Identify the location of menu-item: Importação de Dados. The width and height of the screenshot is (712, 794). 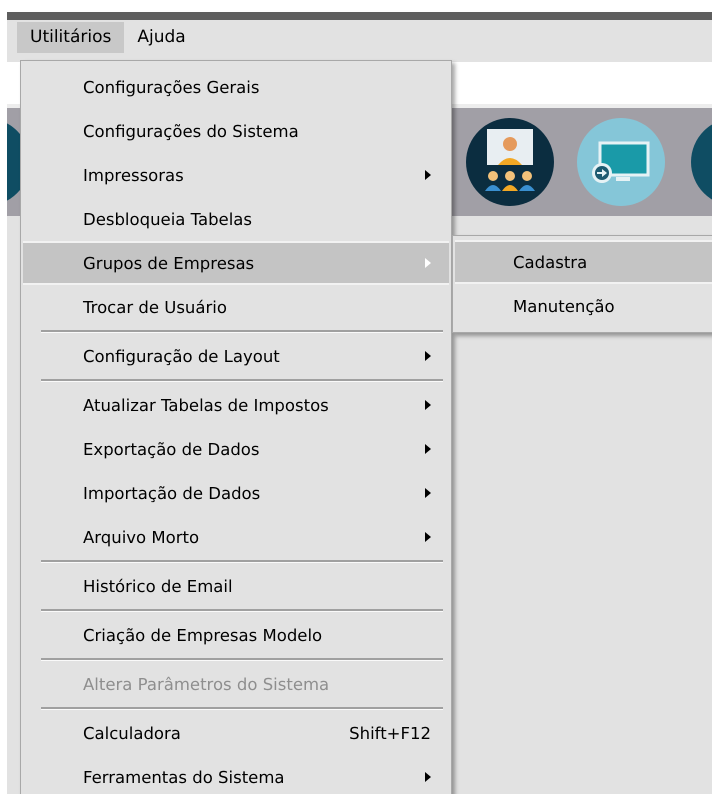
(236, 493).